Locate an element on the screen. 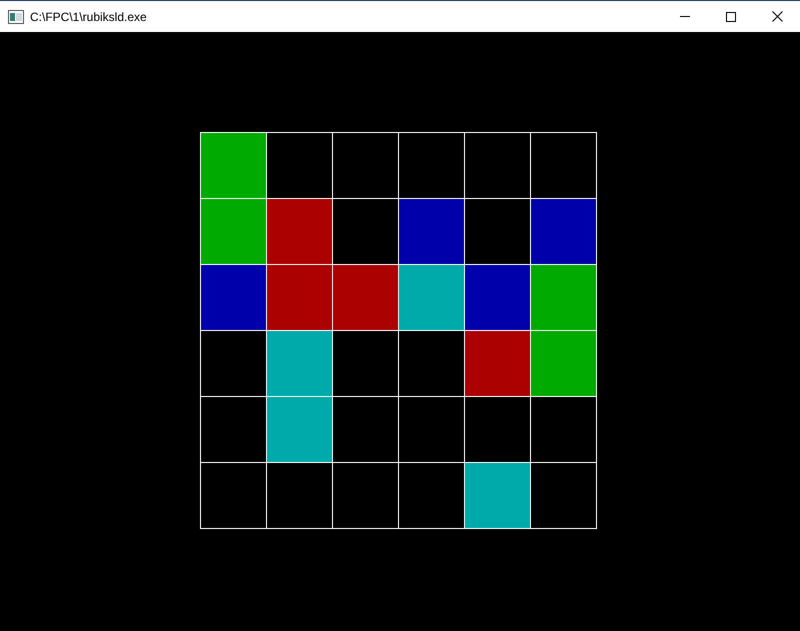  maximize-icon is located at coordinates (731, 17).